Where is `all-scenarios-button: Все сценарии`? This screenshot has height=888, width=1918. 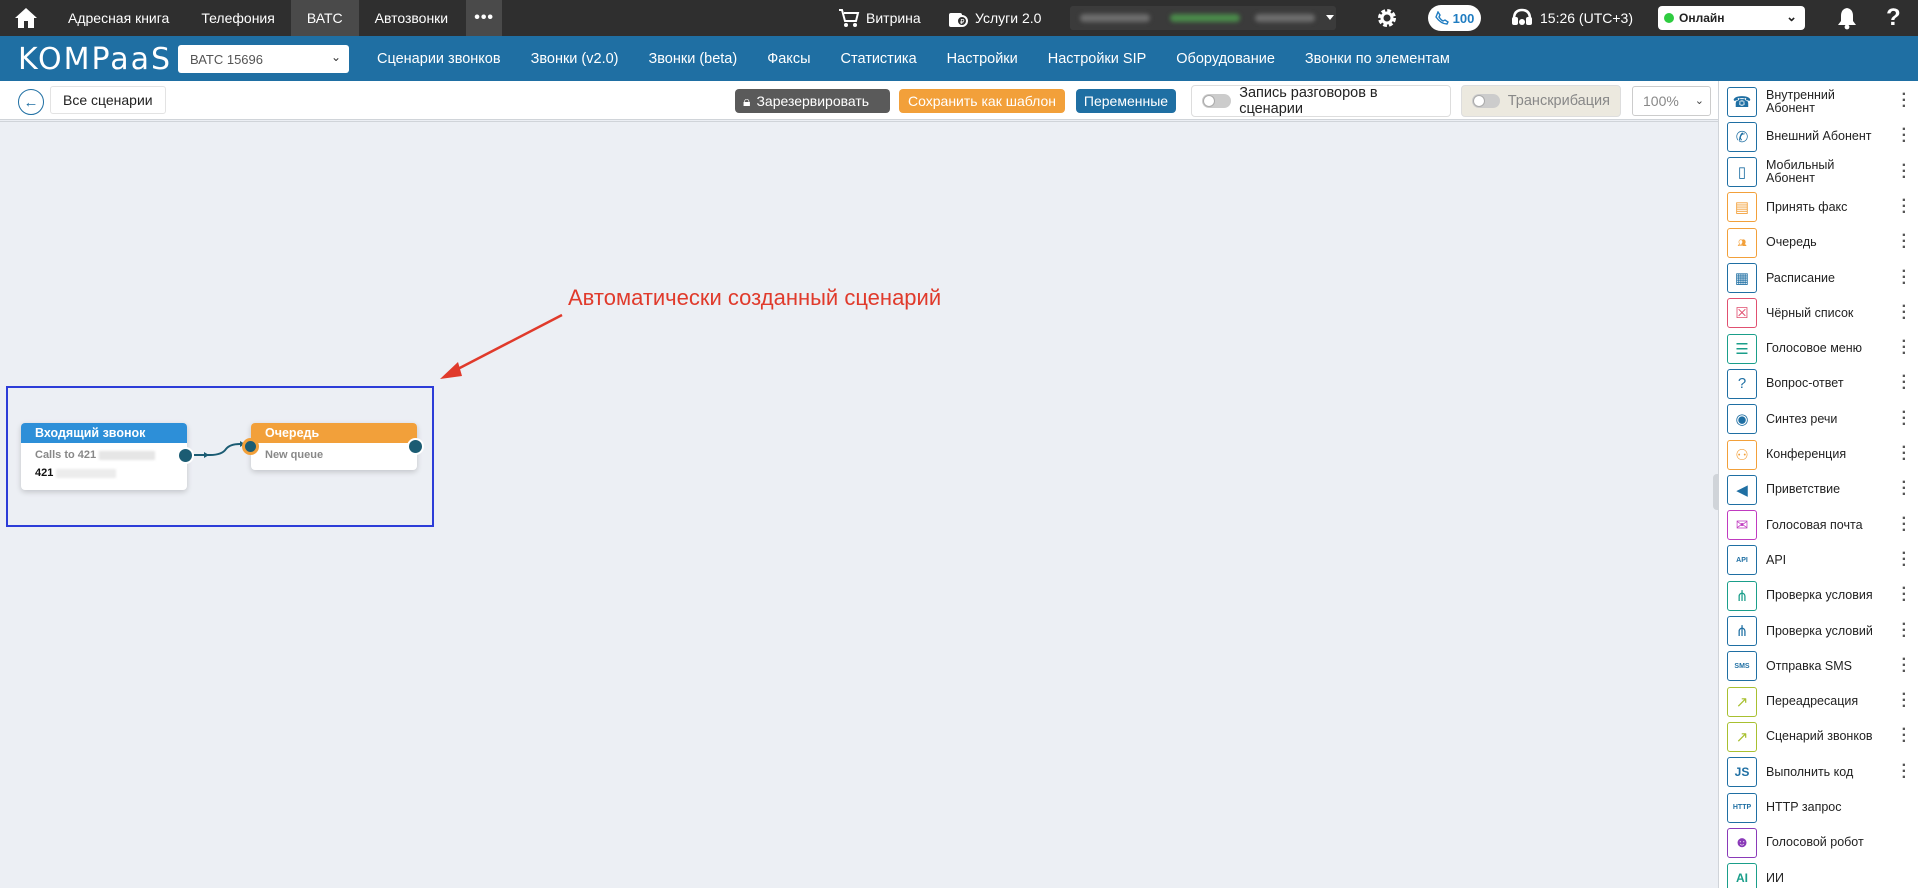 all-scenarios-button: Все сценарии is located at coordinates (108, 100).